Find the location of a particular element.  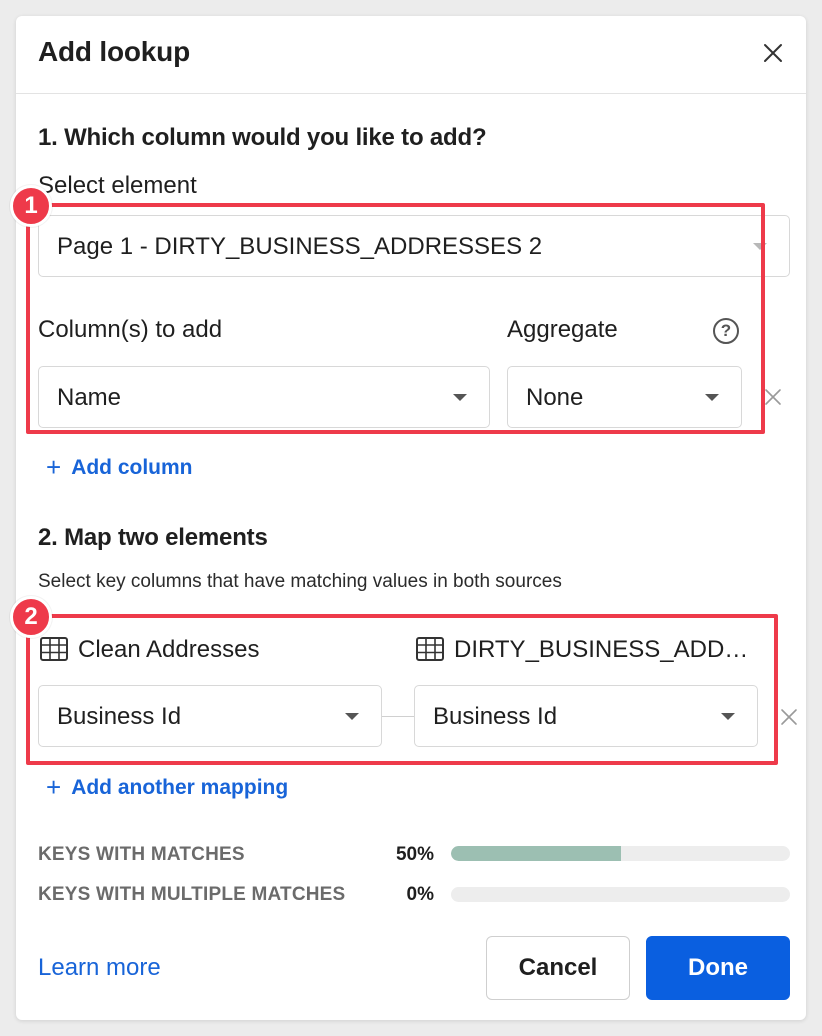

done-button: Done is located at coordinates (718, 968).